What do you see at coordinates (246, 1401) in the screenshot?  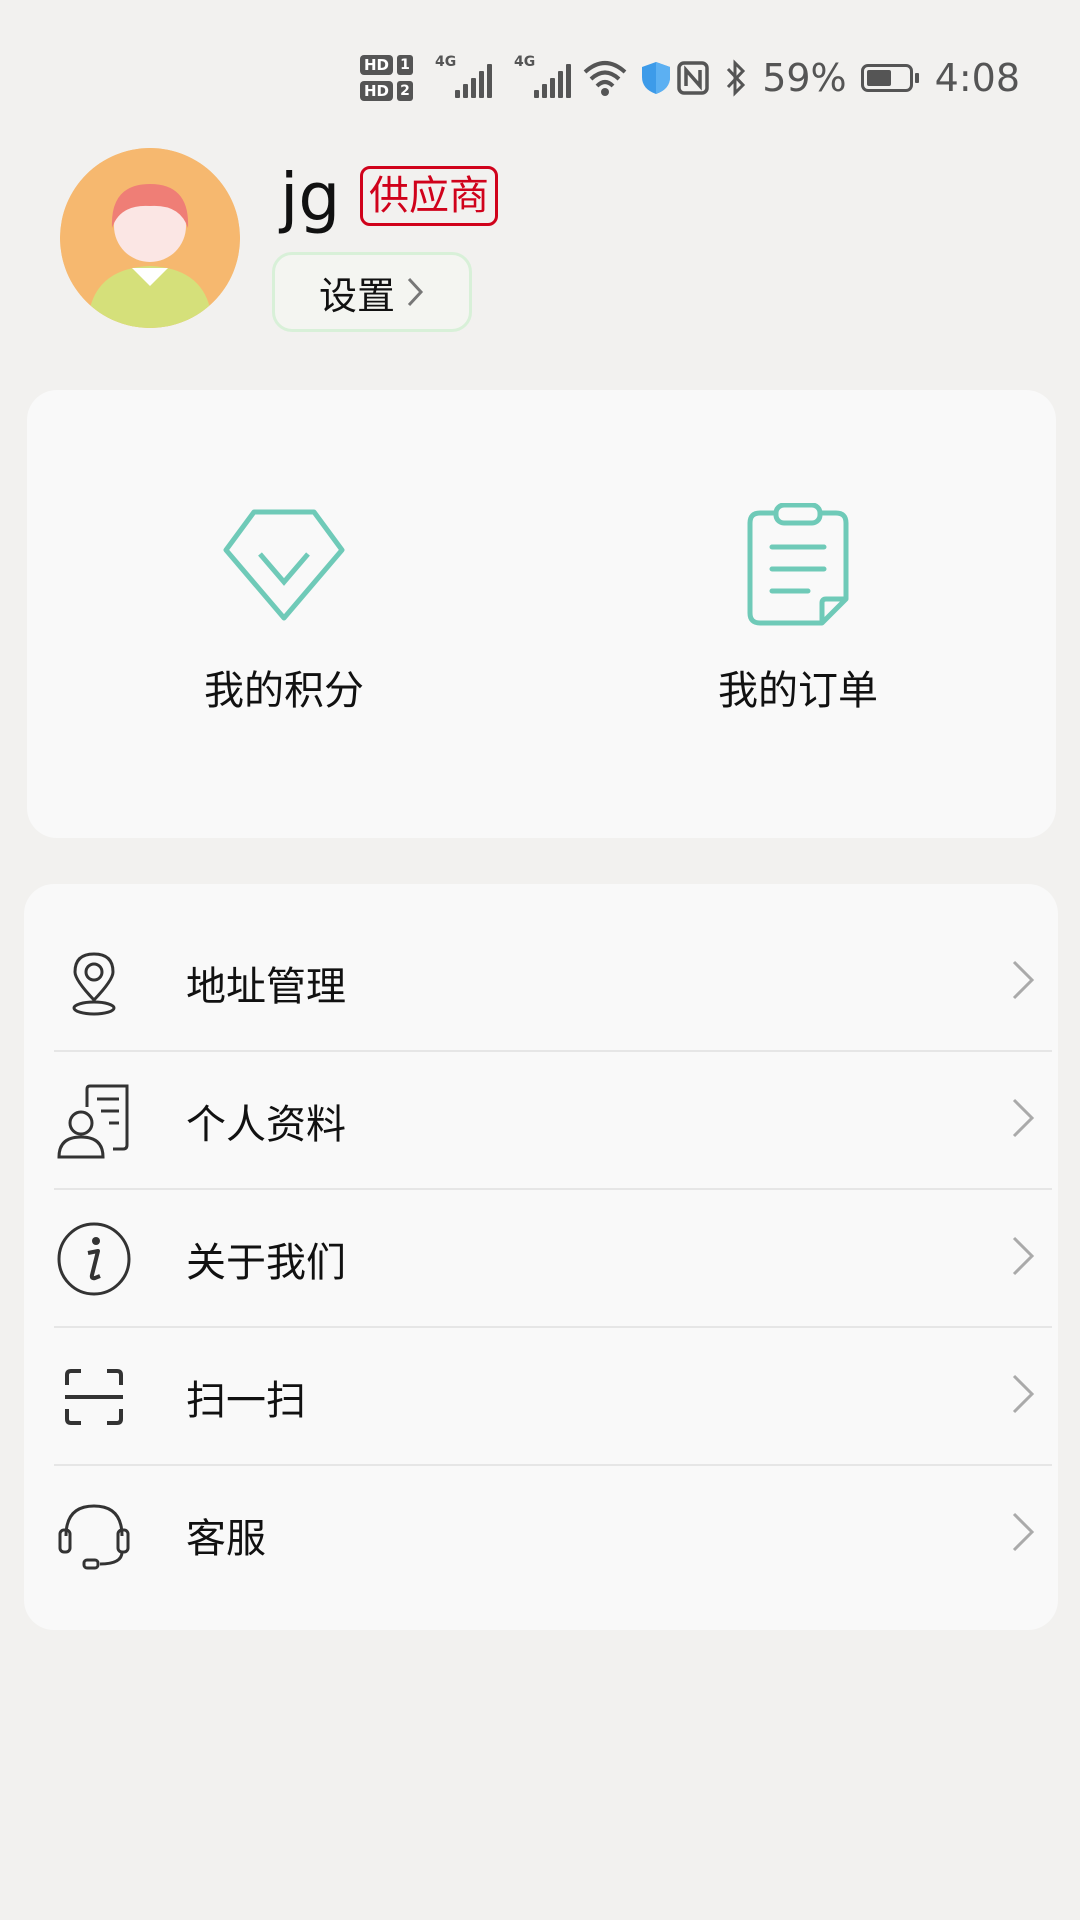 I see `menu-item-label: 扫一扫` at bounding box center [246, 1401].